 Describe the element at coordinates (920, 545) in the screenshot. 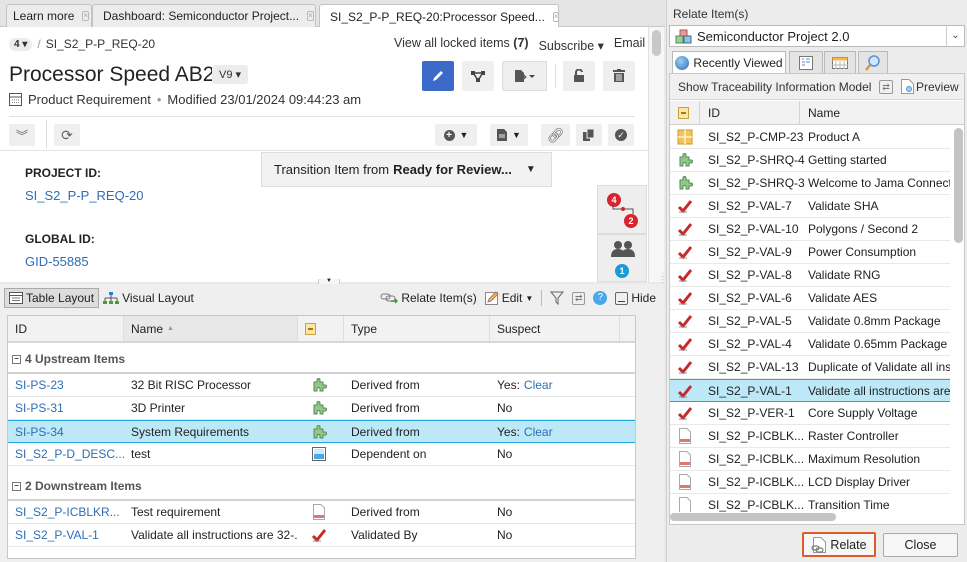

I see `close-button: Close` at that location.